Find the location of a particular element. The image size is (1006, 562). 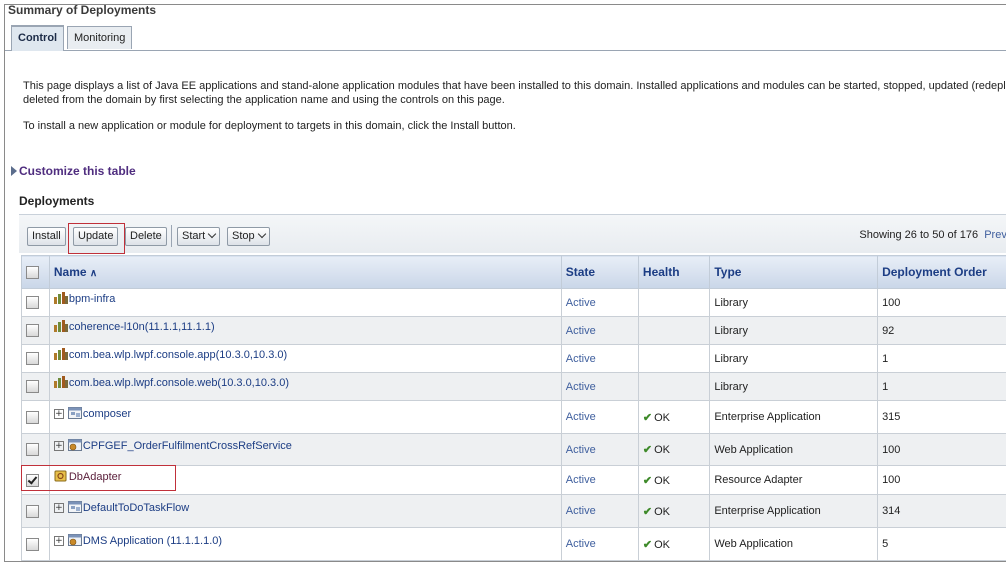

table-row: bpm-infraActiveLibrary100 is located at coordinates (514, 303).